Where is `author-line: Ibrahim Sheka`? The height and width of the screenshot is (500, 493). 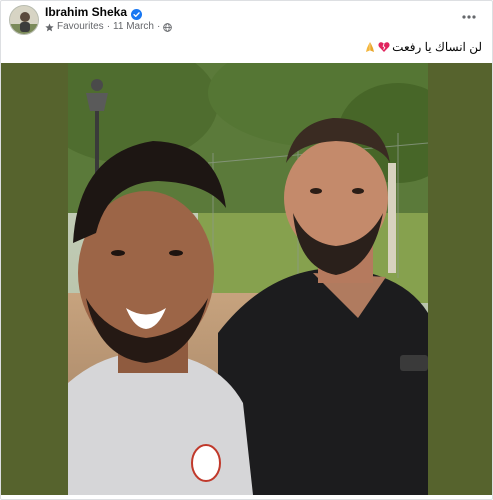 author-line: Ibrahim Sheka is located at coordinates (94, 12).